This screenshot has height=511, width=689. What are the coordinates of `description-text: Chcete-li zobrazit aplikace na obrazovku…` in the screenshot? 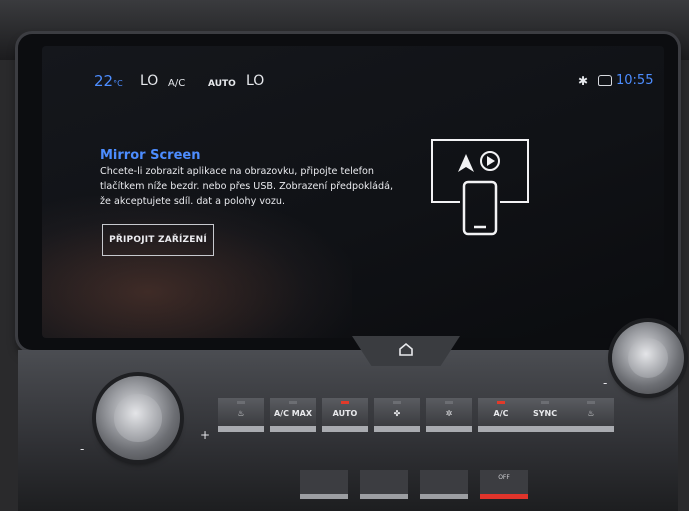 It's located at (247, 186).